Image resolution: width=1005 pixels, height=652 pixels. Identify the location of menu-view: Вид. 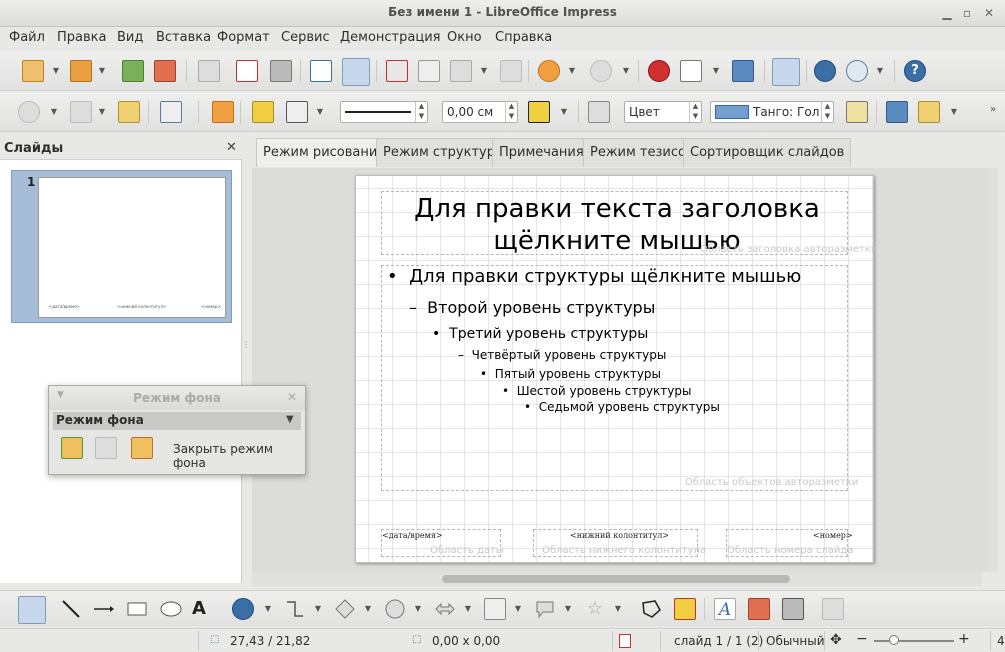
(130, 37).